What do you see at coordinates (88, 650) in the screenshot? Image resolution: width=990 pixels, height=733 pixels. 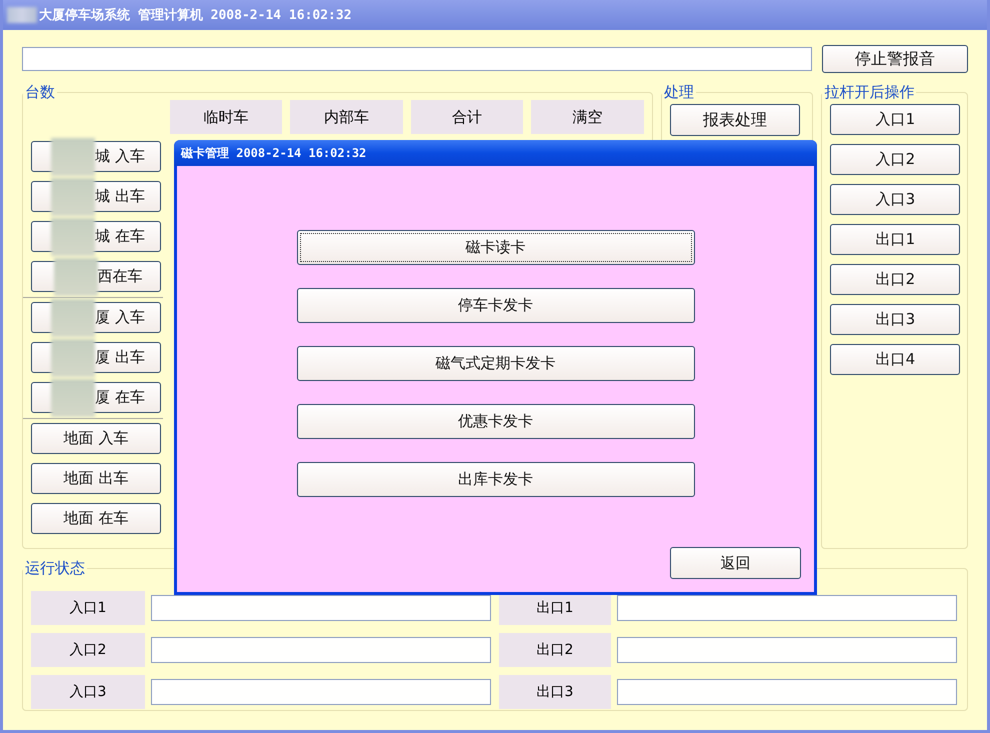 I see `status-label: 入口2` at bounding box center [88, 650].